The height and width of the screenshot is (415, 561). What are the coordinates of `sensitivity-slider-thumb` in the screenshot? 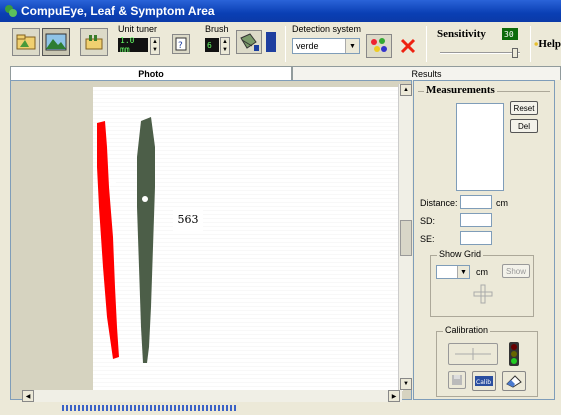 It's located at (515, 53).